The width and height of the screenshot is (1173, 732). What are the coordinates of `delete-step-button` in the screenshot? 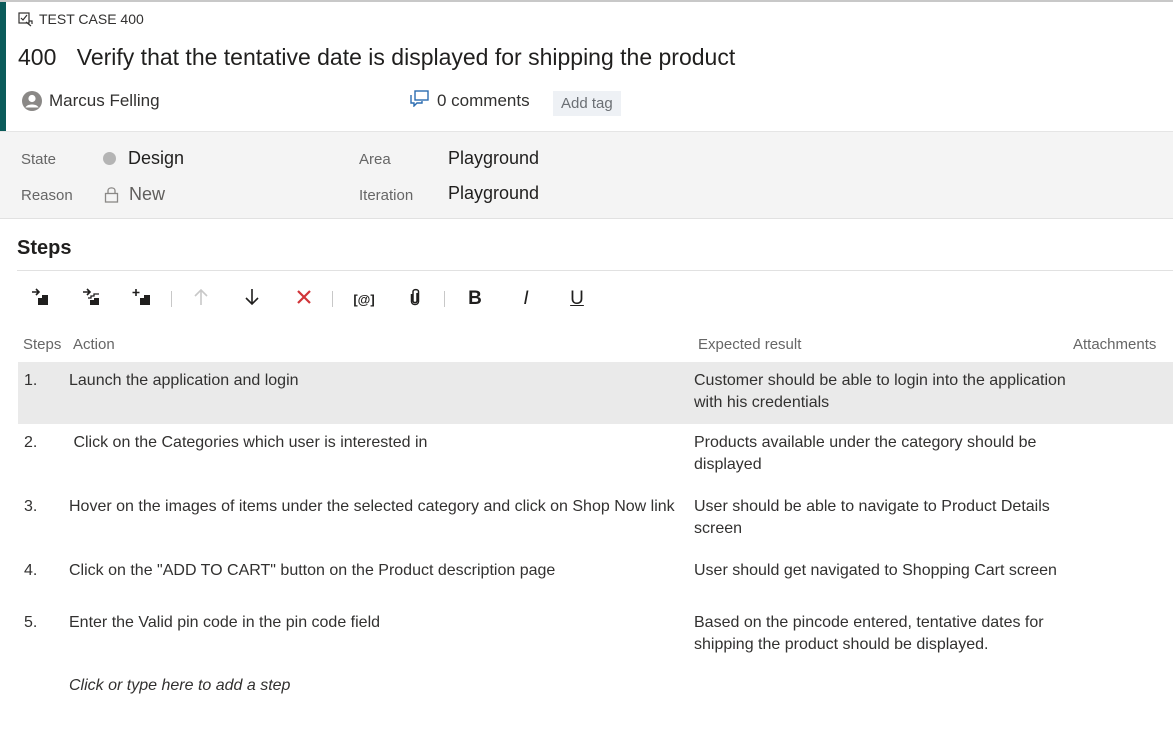 It's located at (304, 299).